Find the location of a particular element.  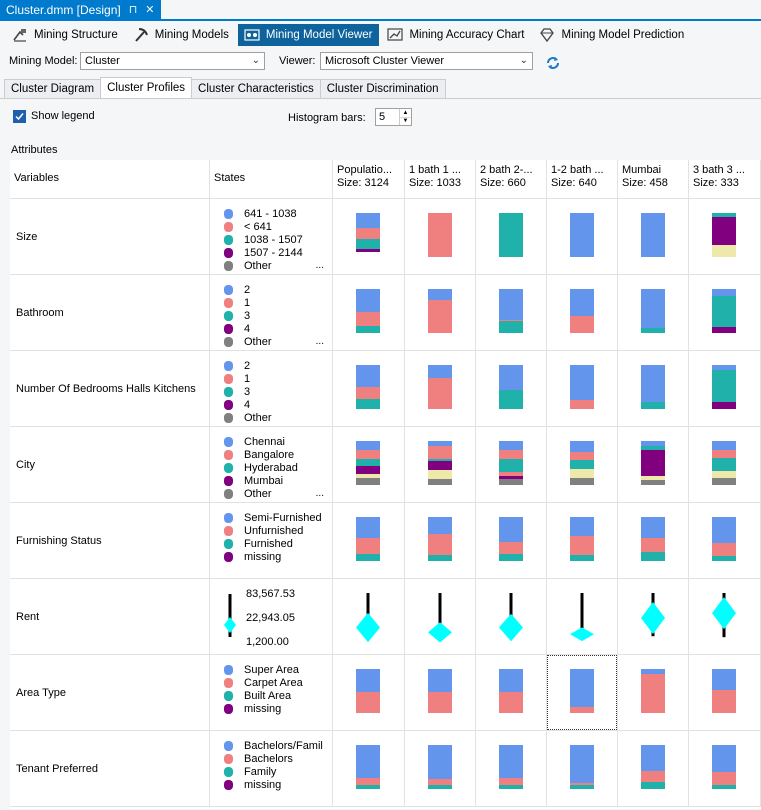

show-legend-checkbox is located at coordinates (19, 116).